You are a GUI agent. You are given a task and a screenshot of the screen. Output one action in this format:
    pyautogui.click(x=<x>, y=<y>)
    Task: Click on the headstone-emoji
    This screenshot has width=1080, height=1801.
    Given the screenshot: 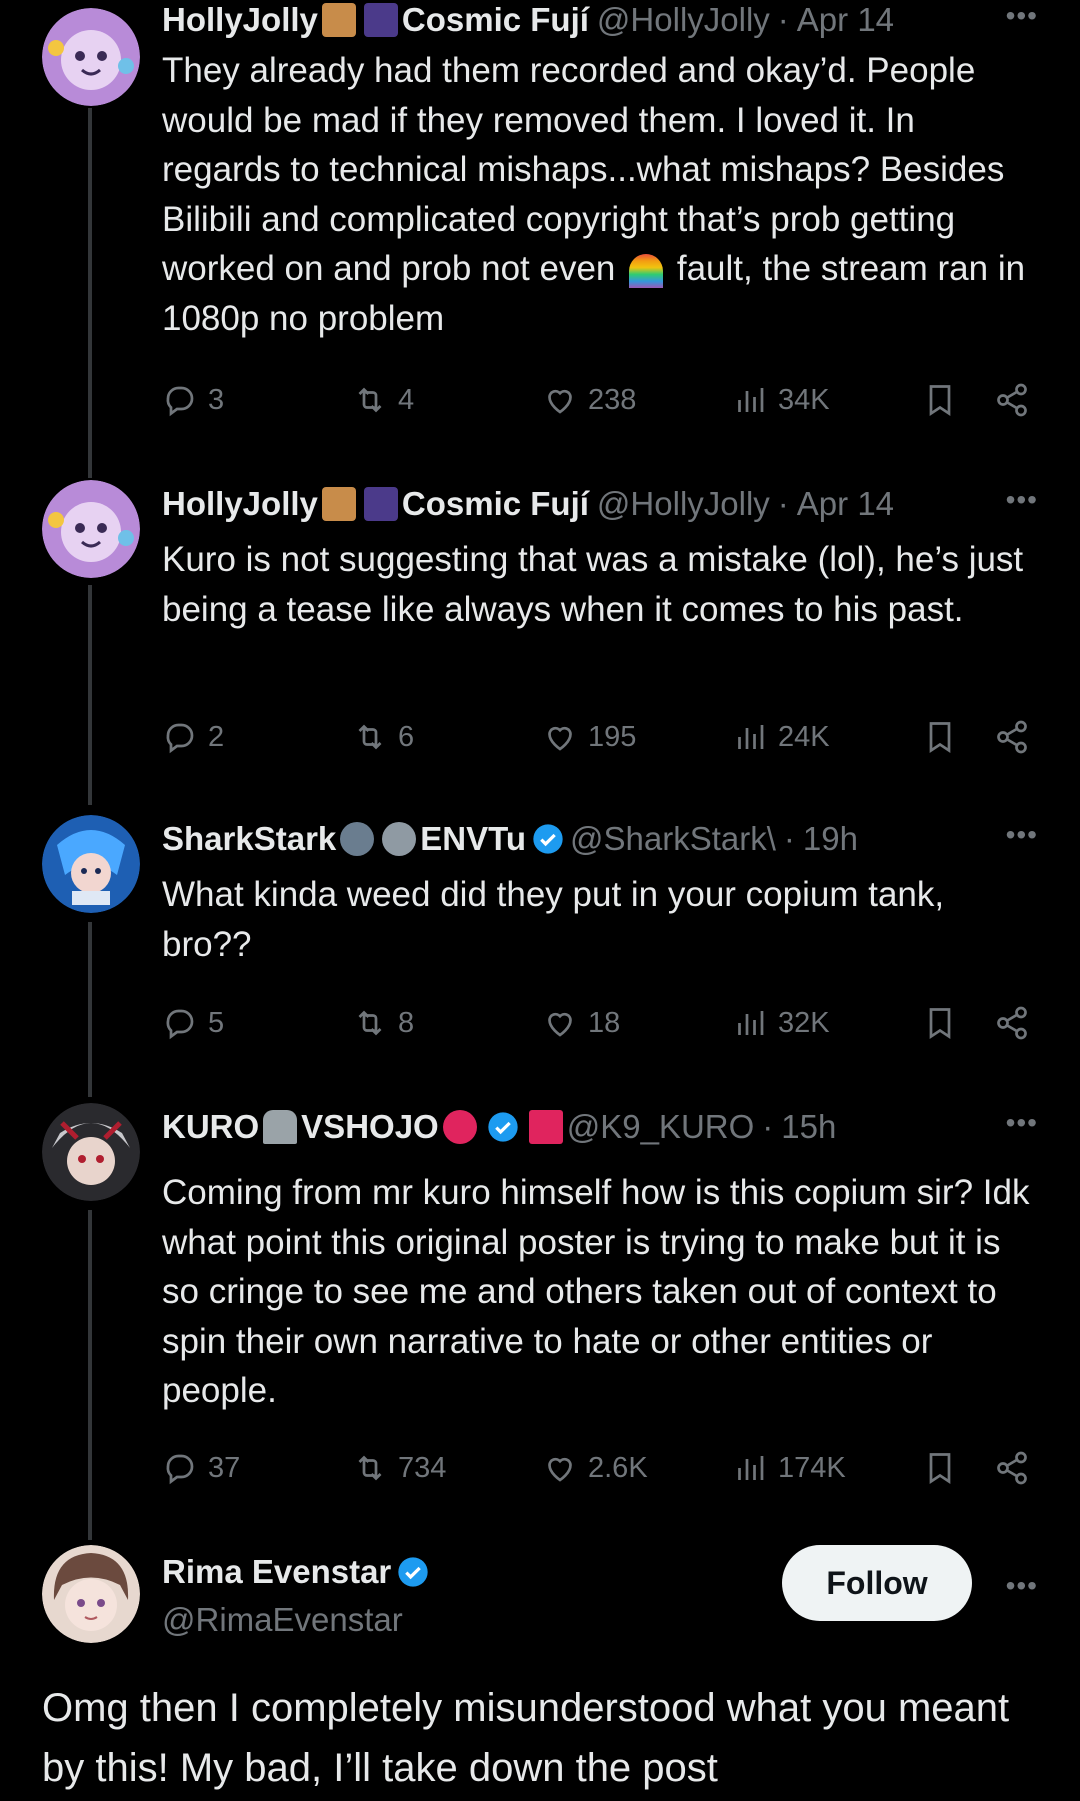 What is the action you would take?
    pyautogui.click(x=280, y=1127)
    